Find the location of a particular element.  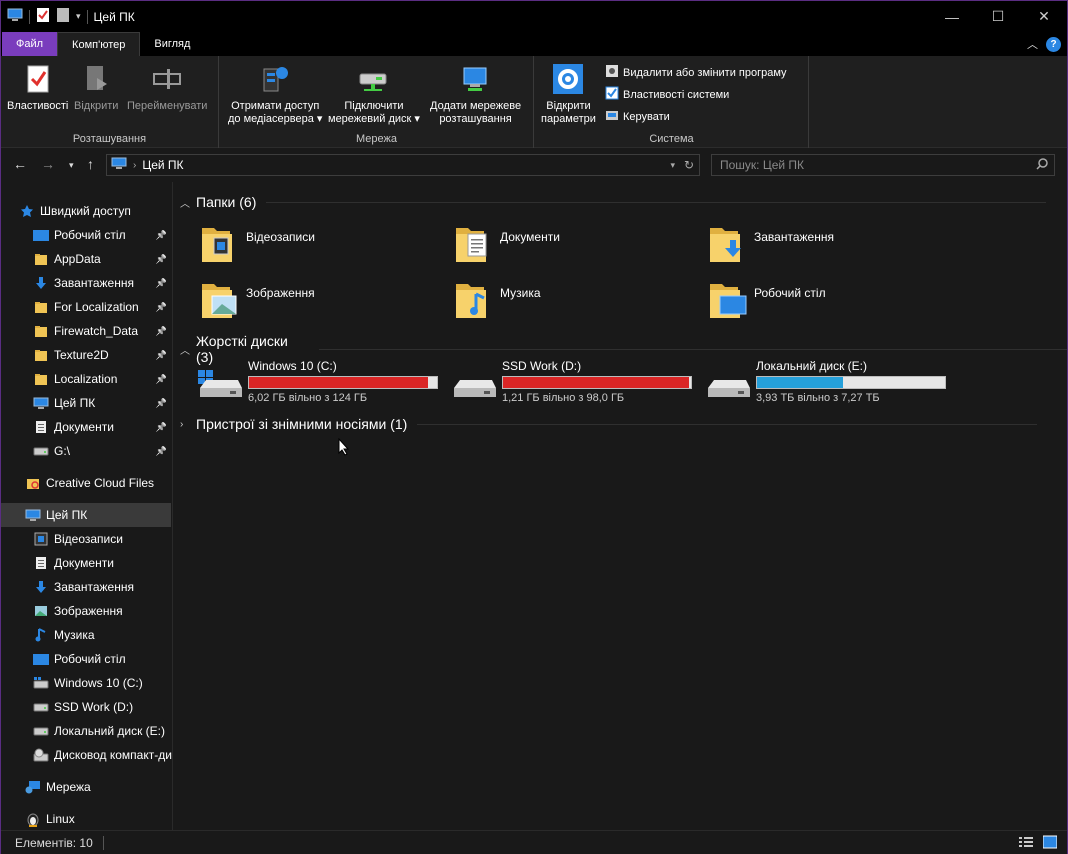

group-label: Розташування is located at coordinates (109, 139).